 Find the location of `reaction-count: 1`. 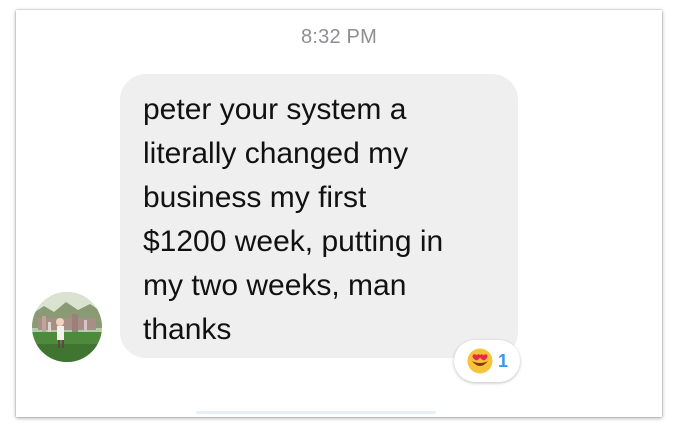

reaction-count: 1 is located at coordinates (502, 360).